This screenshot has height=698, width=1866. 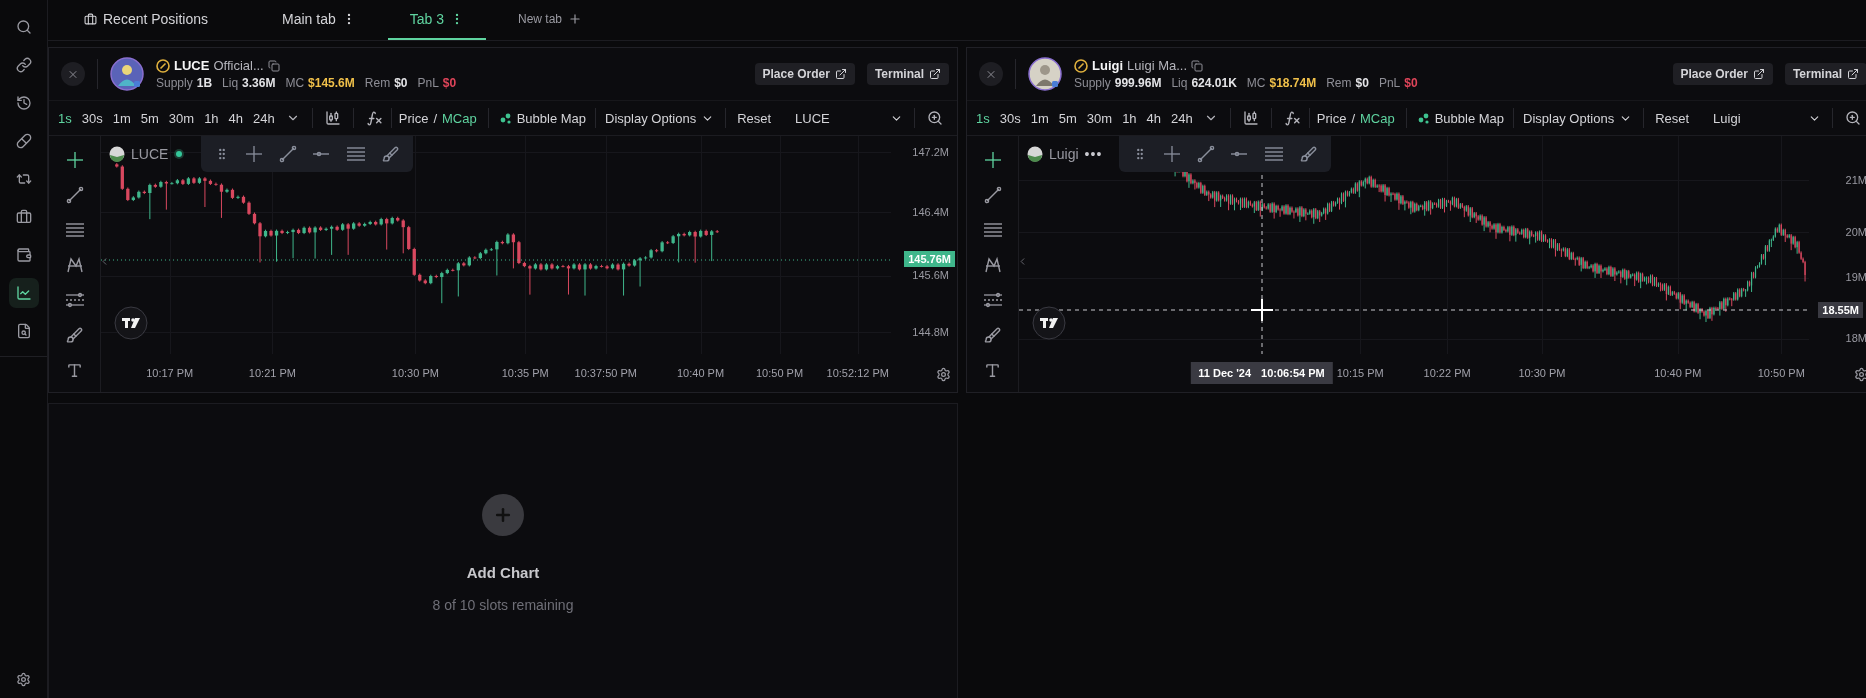 What do you see at coordinates (1360, 373) in the screenshot?
I see `time-axis-label: 10:15 PM` at bounding box center [1360, 373].